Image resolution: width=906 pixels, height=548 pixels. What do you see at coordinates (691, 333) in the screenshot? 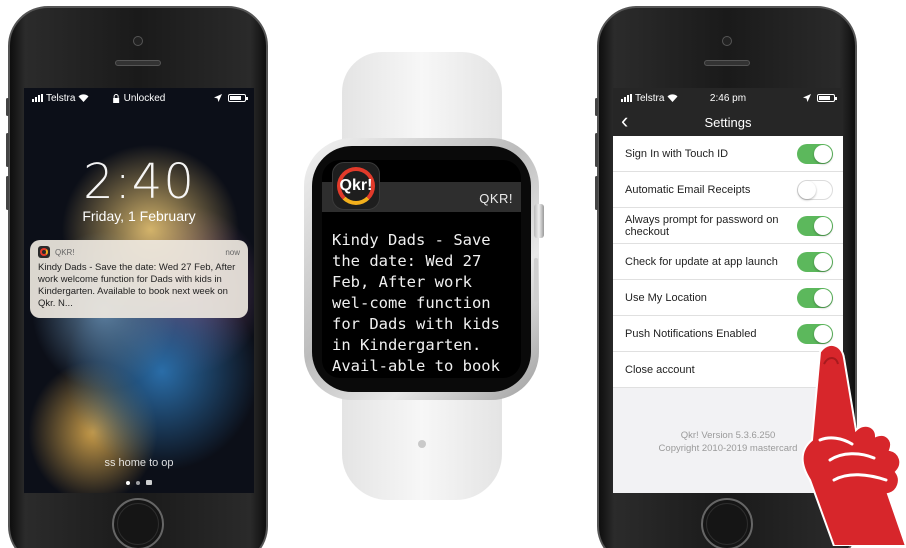
I see `settings-row-label: Push Notifications Enabled` at bounding box center [691, 333].